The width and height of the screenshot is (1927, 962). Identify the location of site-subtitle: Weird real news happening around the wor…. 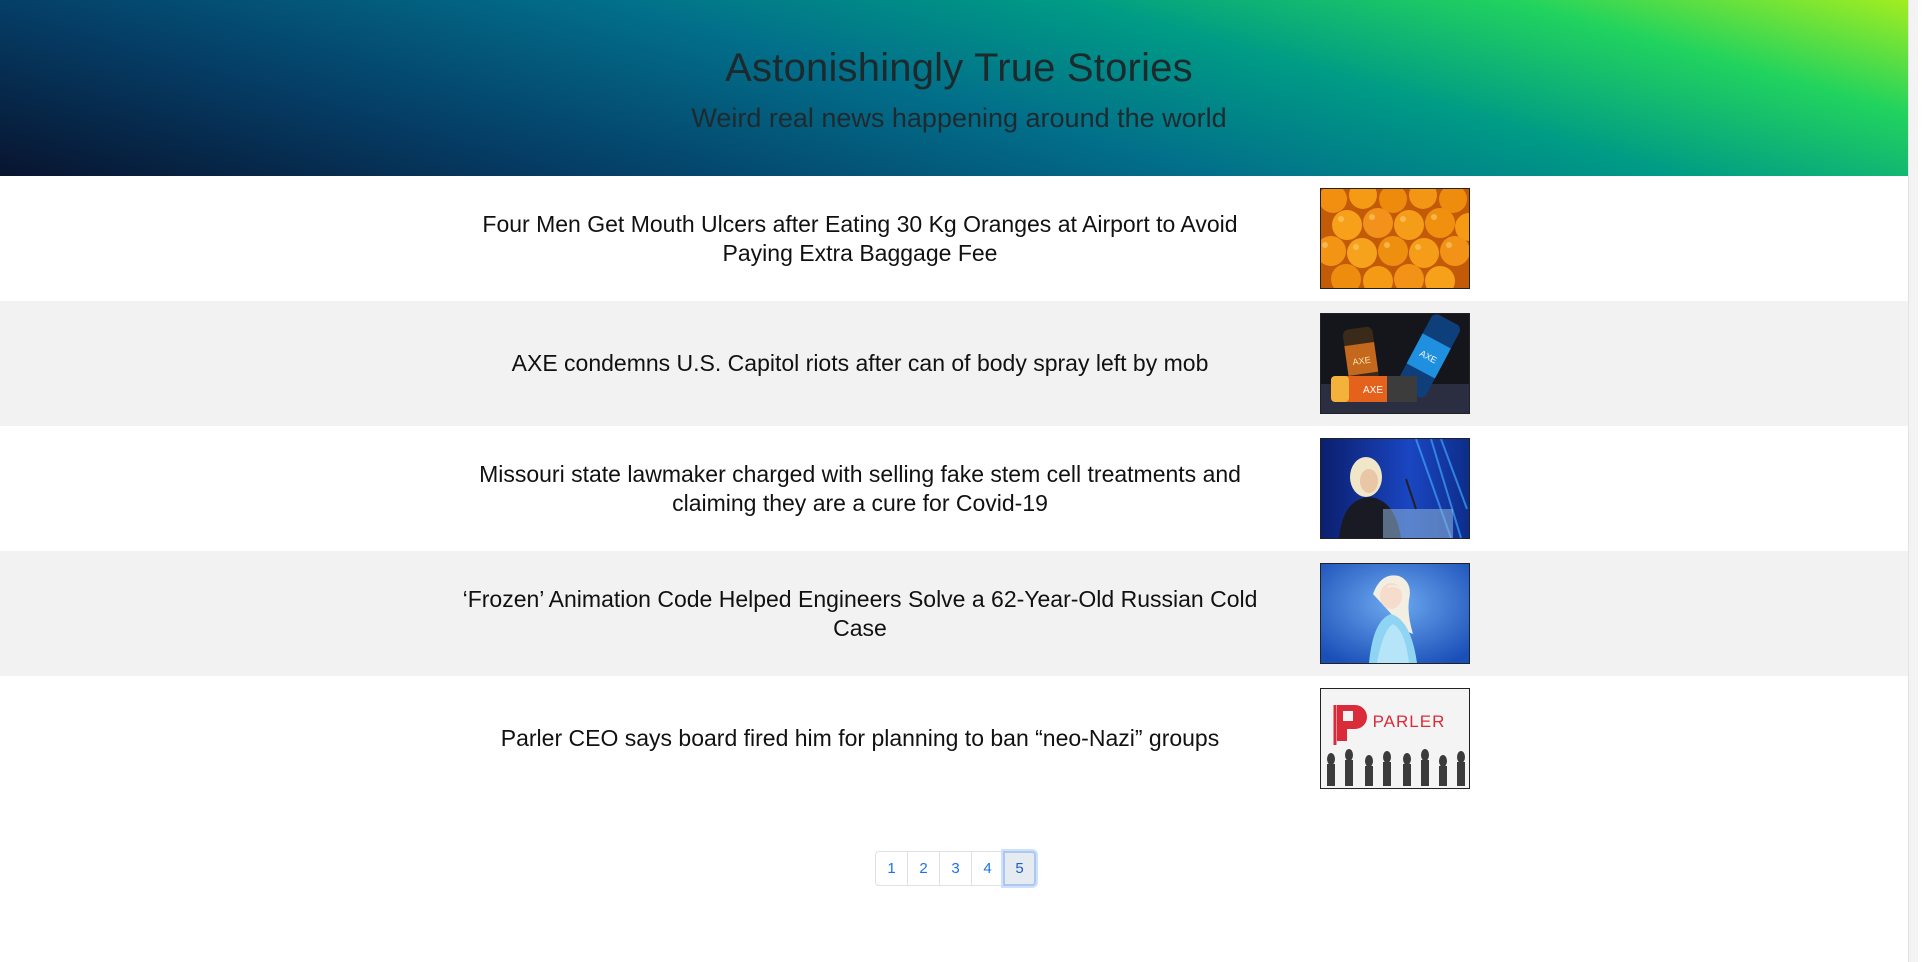
(959, 118).